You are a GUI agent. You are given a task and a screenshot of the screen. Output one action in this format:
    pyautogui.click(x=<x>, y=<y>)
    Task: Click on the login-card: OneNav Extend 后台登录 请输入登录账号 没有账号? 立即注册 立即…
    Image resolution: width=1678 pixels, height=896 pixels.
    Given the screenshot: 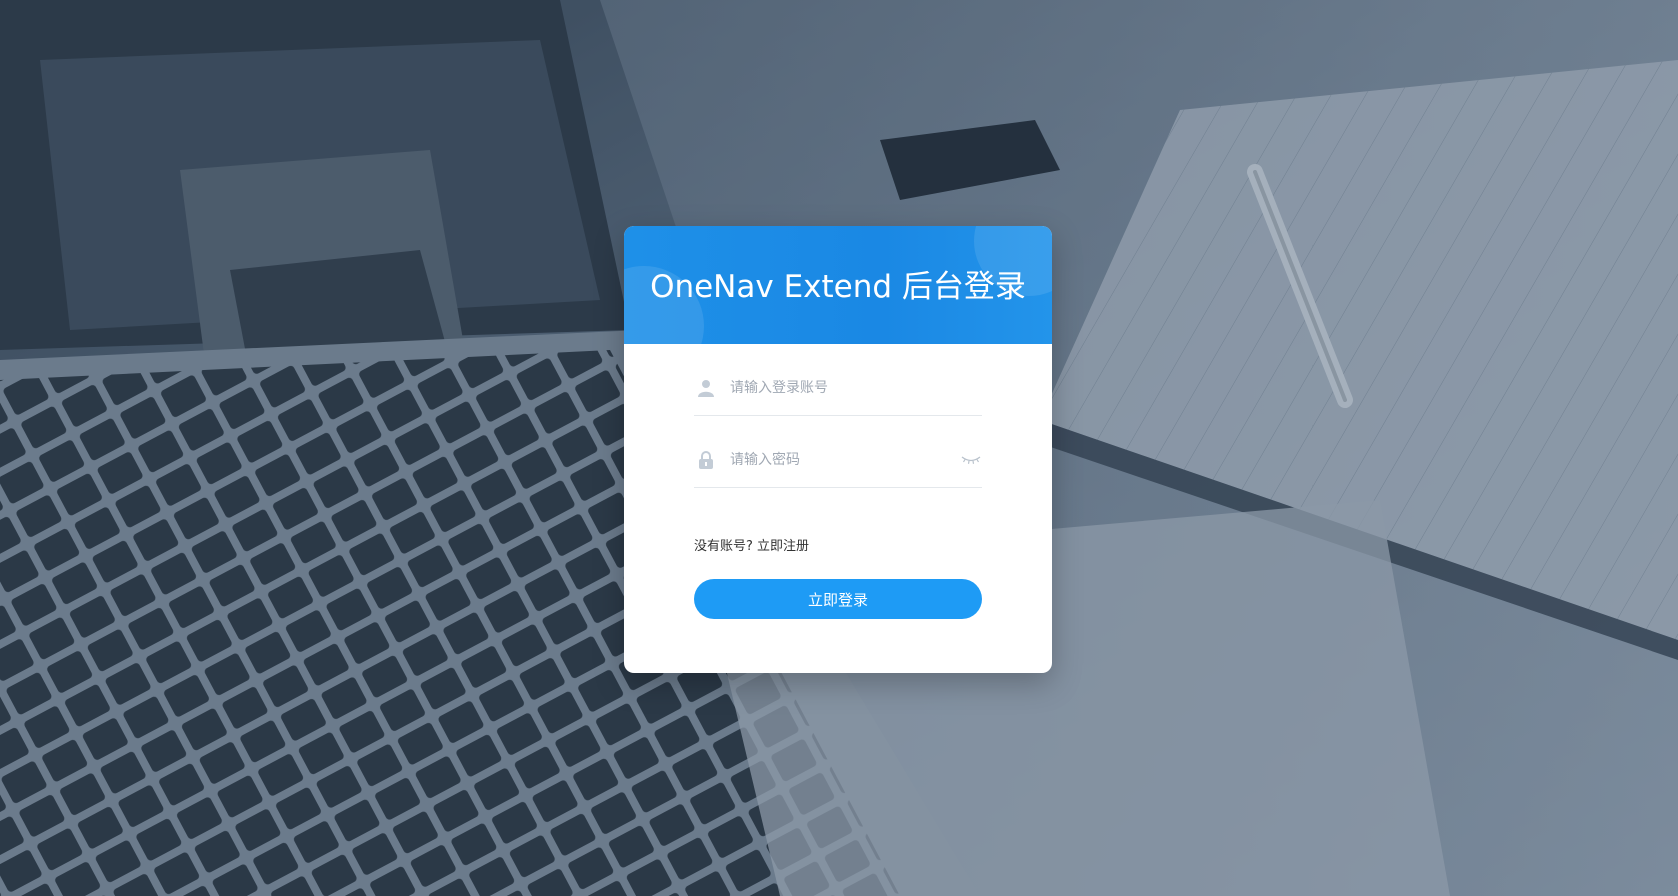 What is the action you would take?
    pyautogui.click(x=838, y=449)
    